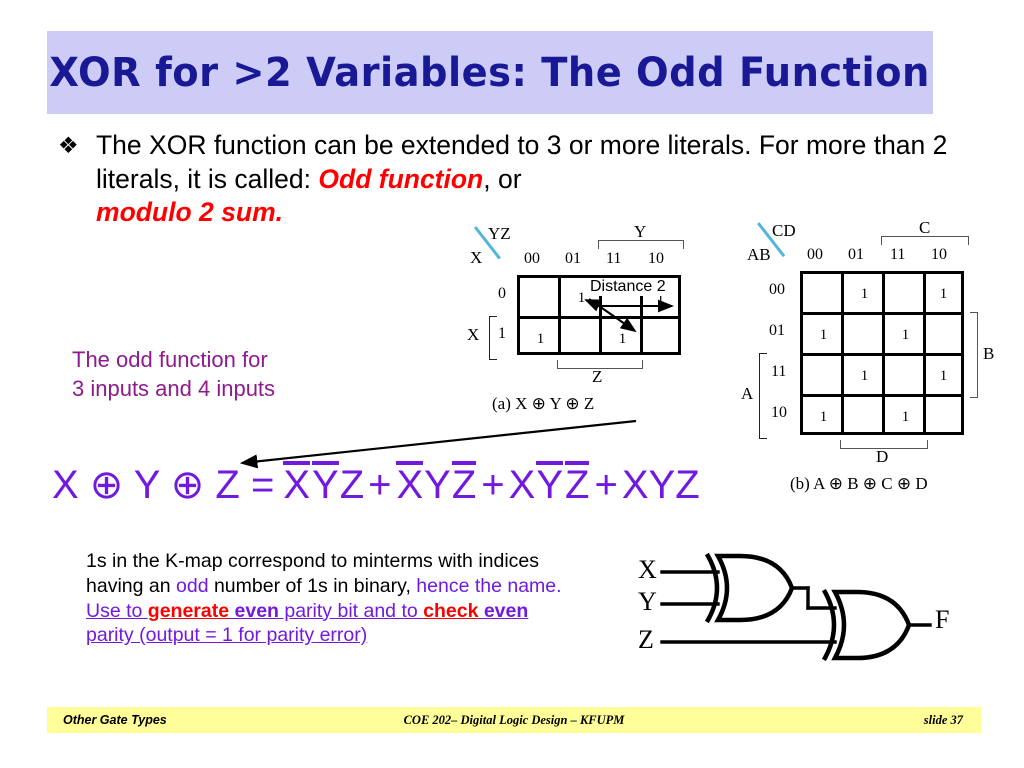 Image resolution: width=1024 pixels, height=768 pixels. I want to click on kmap3-corner-label-x: X, so click(476, 257).